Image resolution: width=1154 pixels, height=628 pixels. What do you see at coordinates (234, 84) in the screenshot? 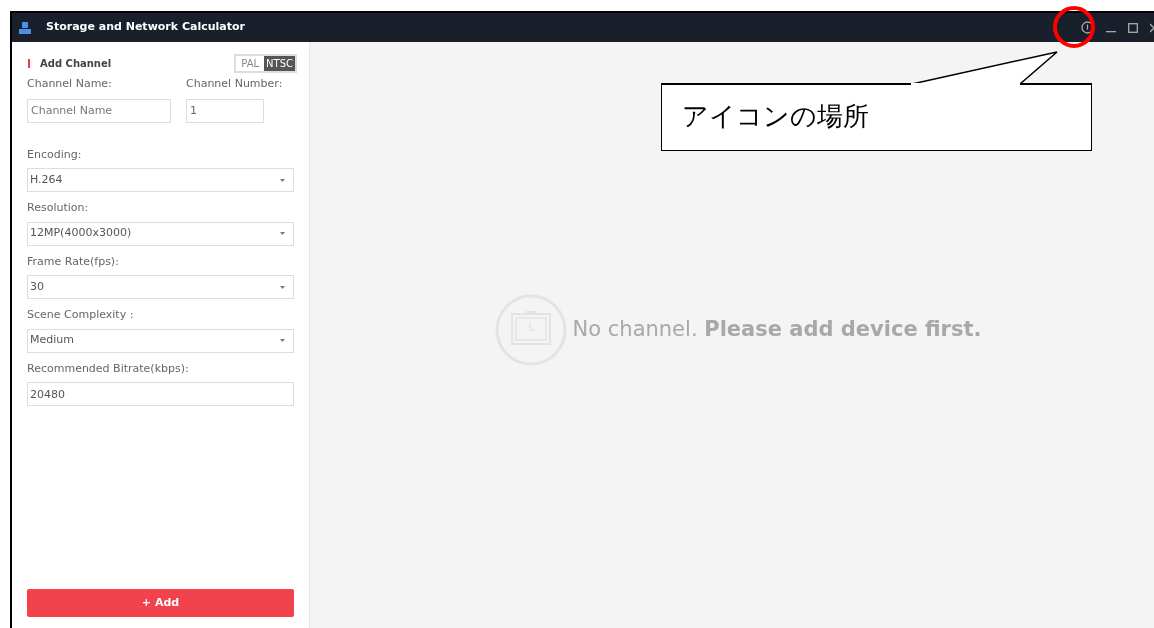
I see `field-label: Channel Number:` at bounding box center [234, 84].